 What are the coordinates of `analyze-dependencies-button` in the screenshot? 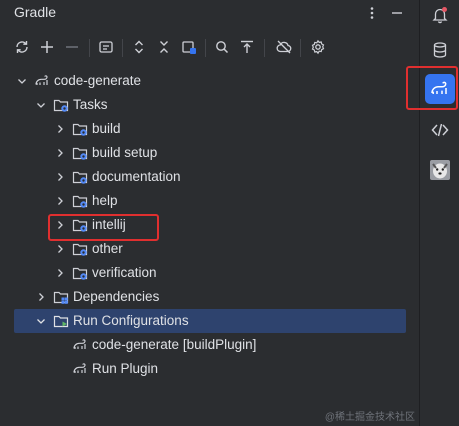 It's located at (222, 47).